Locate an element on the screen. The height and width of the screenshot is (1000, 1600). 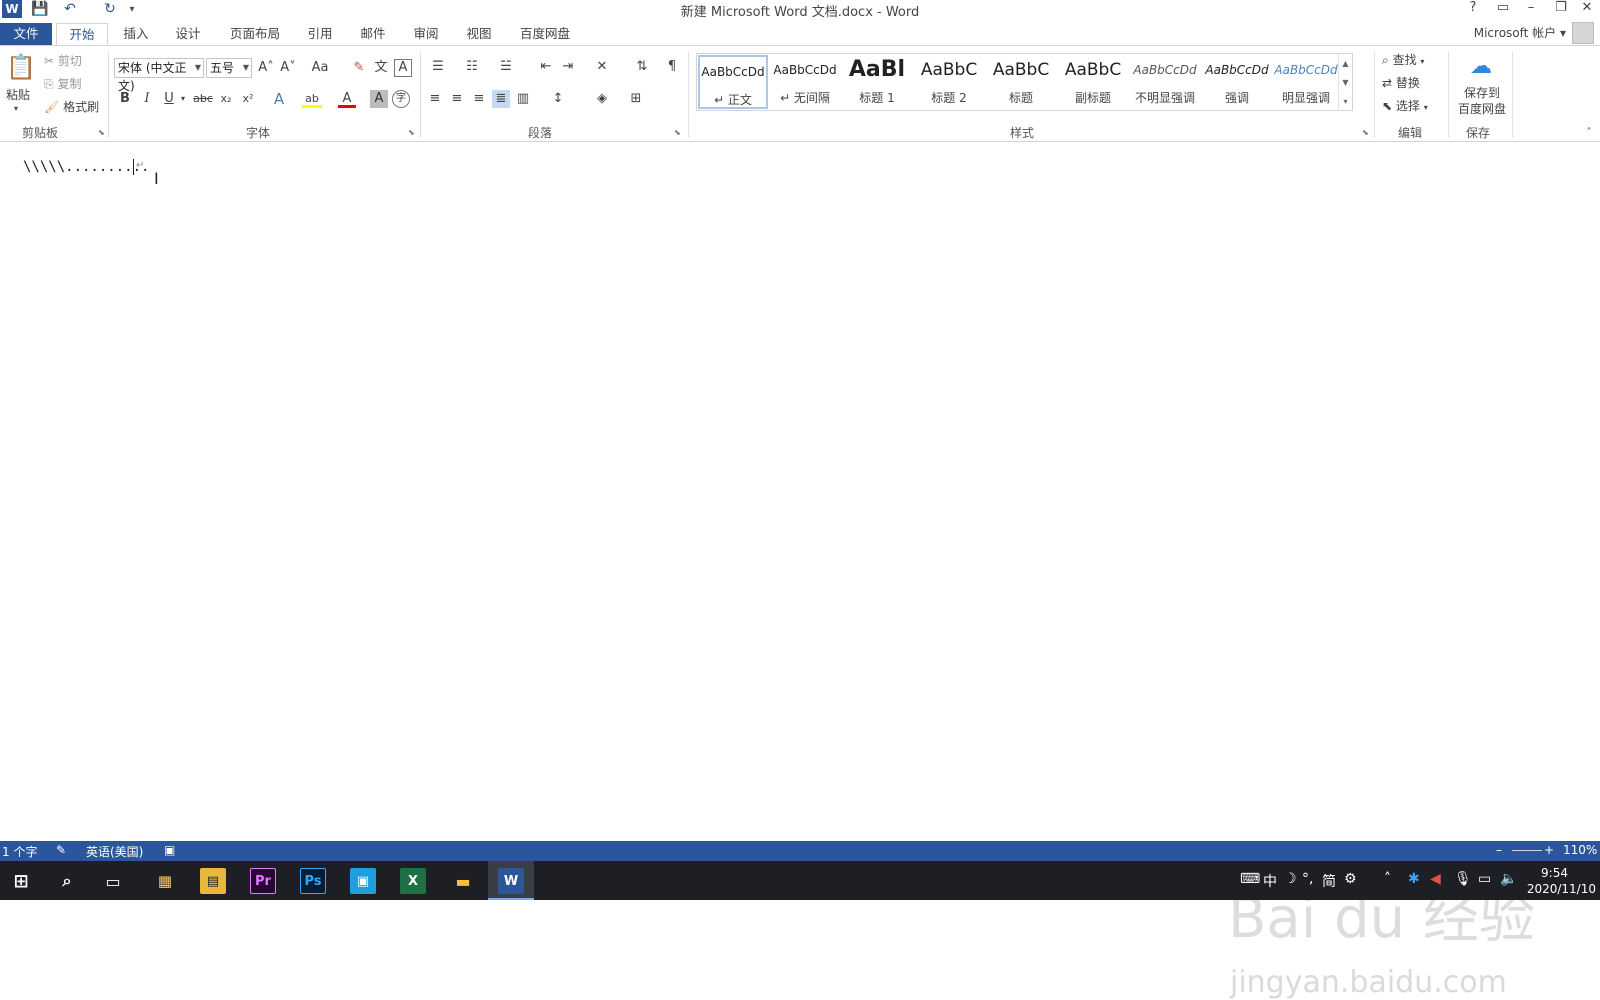
style-emphasis: AaBbCcDd 强调 is located at coordinates (1237, 82).